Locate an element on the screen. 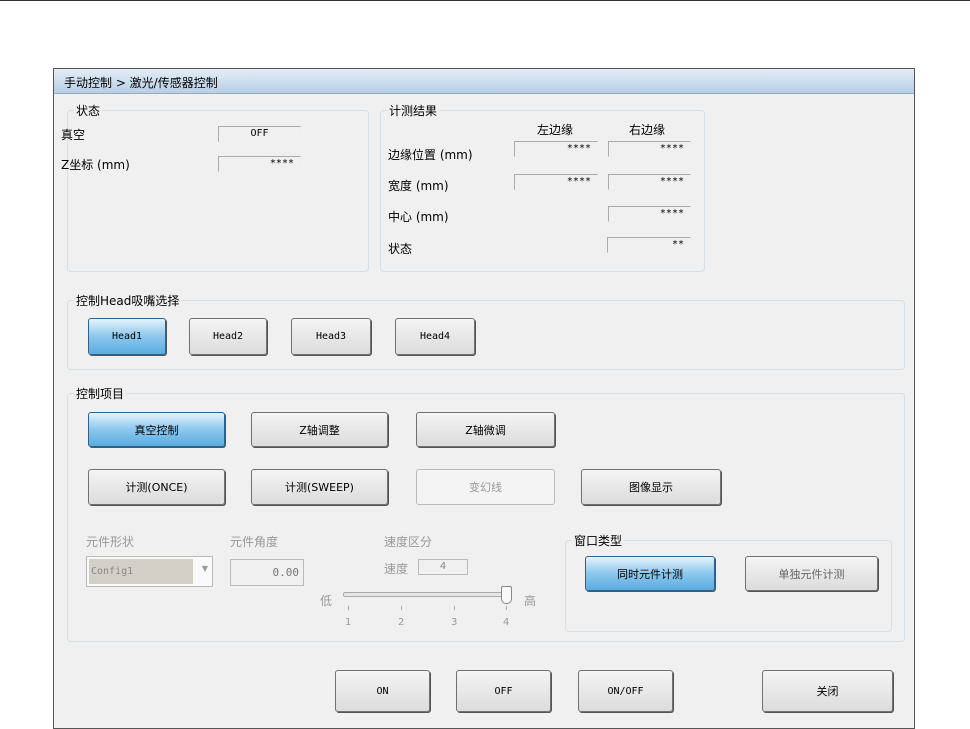 The height and width of the screenshot is (729, 970). head2-button: Head2 is located at coordinates (228, 336).